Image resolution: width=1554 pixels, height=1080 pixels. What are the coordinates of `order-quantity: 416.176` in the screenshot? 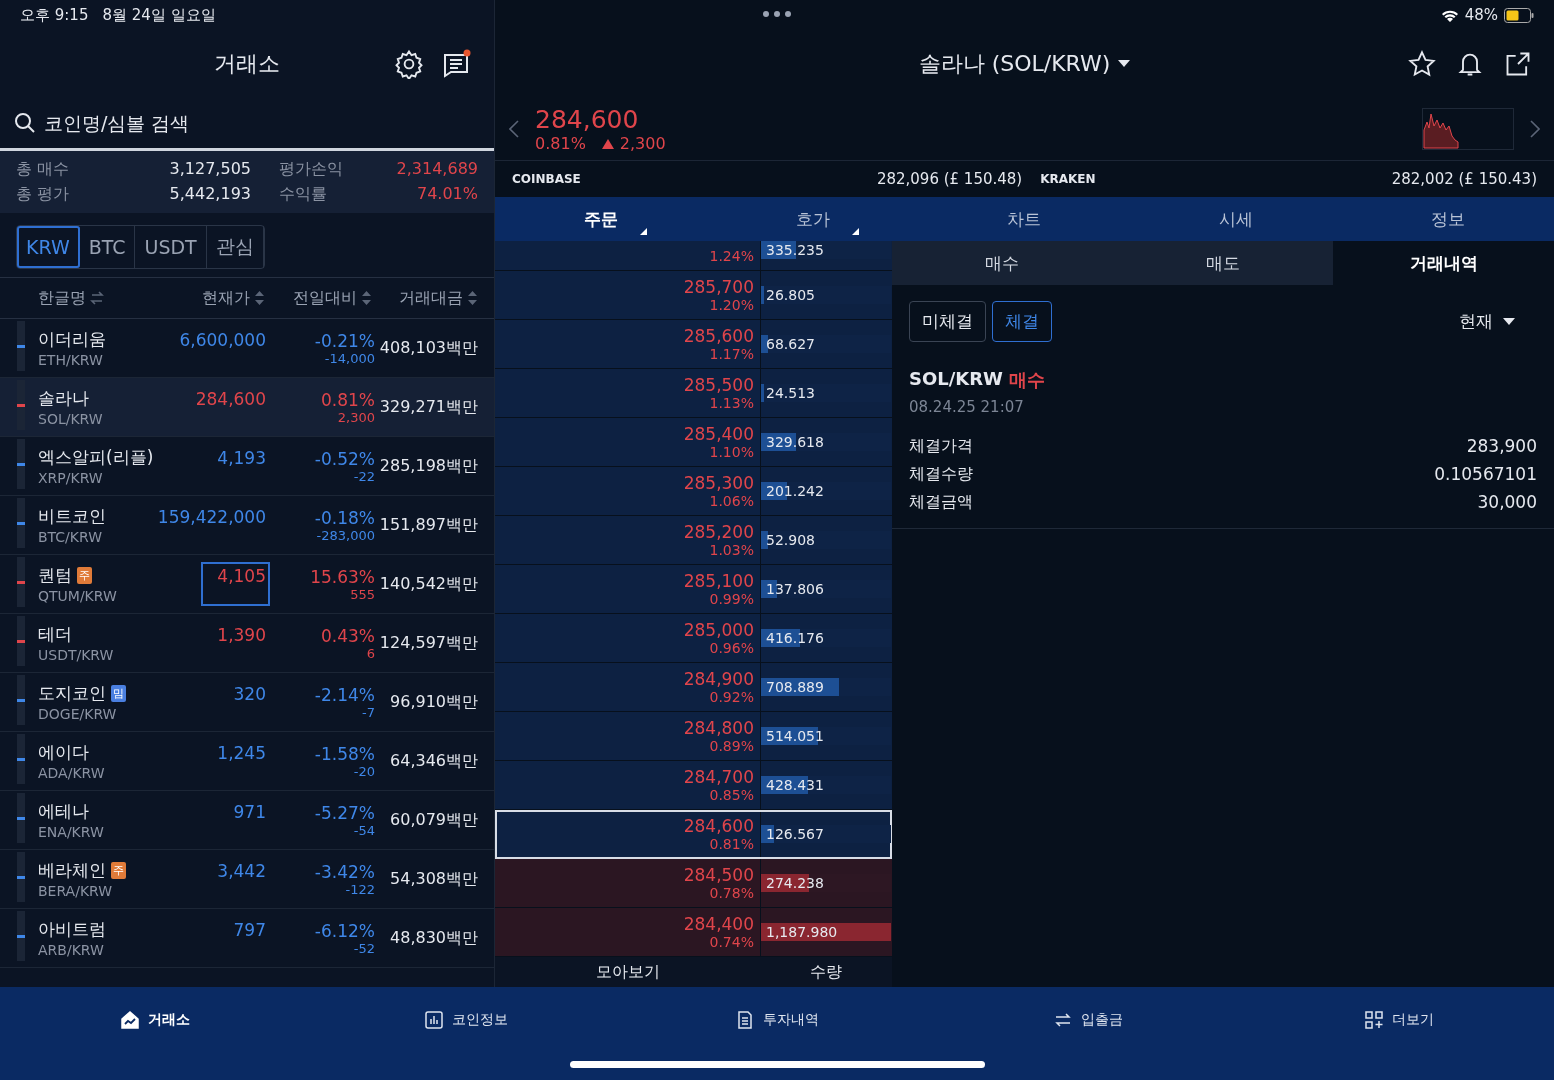 It's located at (794, 638).